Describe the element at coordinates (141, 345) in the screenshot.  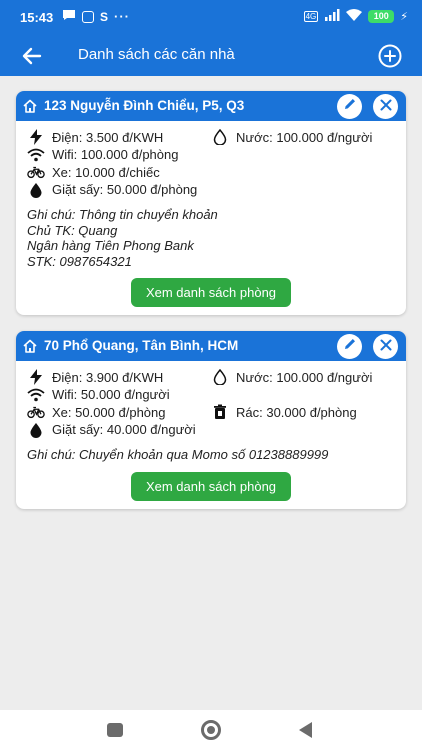
I see `house-address: 70 Phổ Quang, Tân Bình, HCM` at that location.